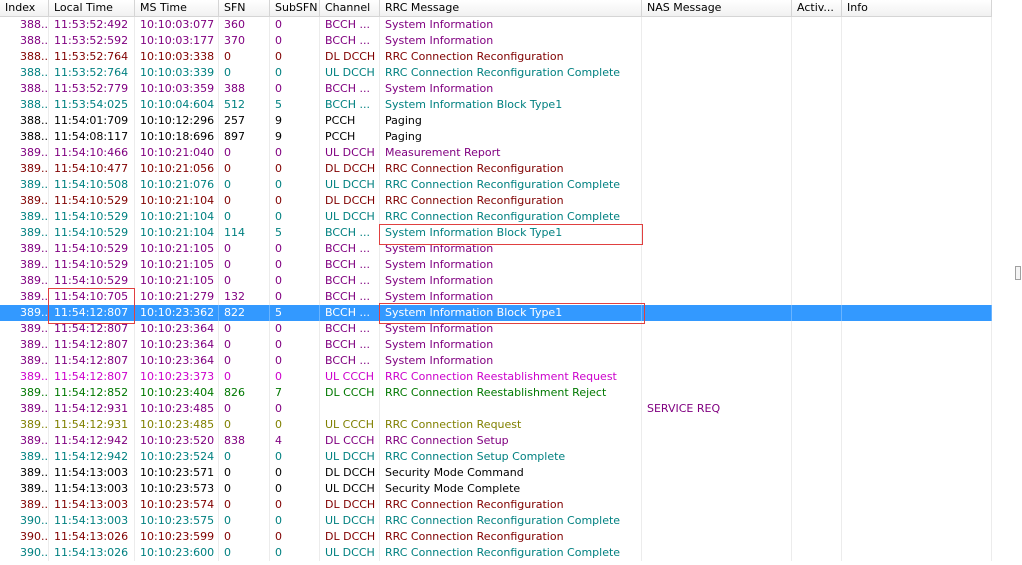 The width and height of the screenshot is (1022, 565). I want to click on cell-rrc-message: Security Mode Command, so click(511, 473).